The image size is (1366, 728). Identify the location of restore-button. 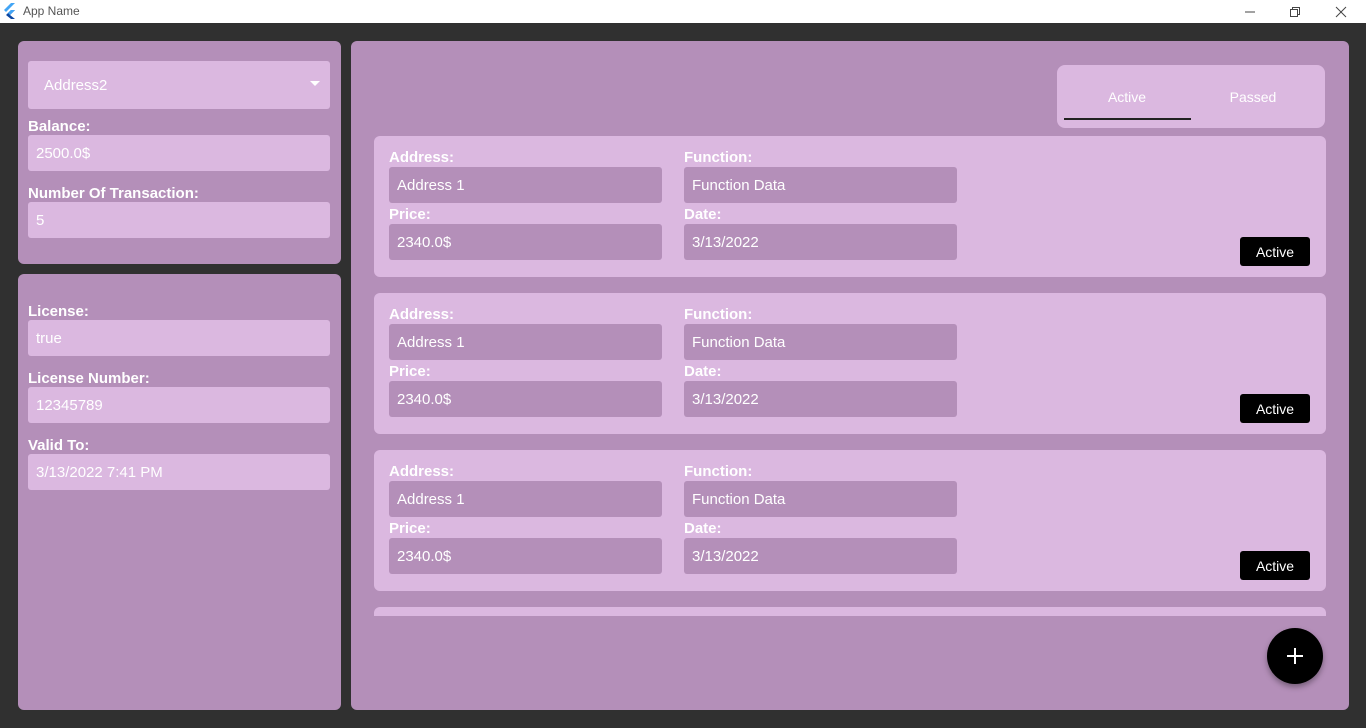
(1295, 11).